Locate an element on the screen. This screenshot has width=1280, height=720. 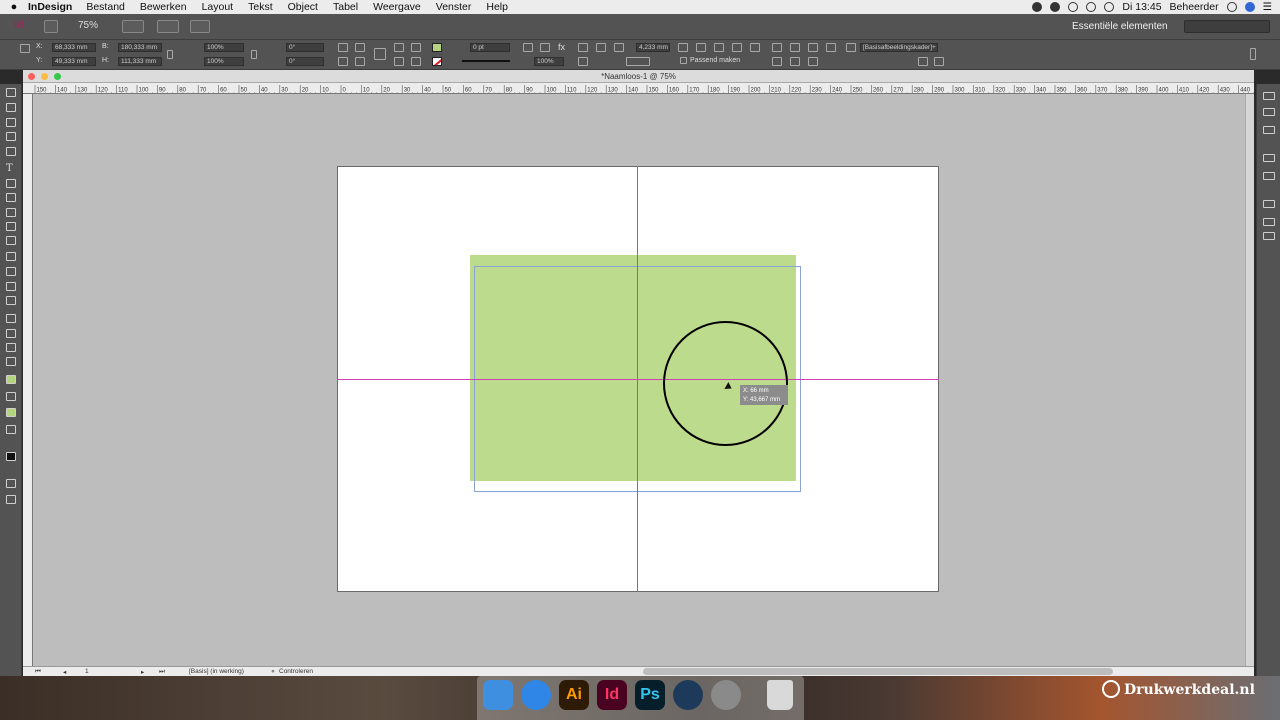
stroke-swatch is located at coordinates (437, 61).